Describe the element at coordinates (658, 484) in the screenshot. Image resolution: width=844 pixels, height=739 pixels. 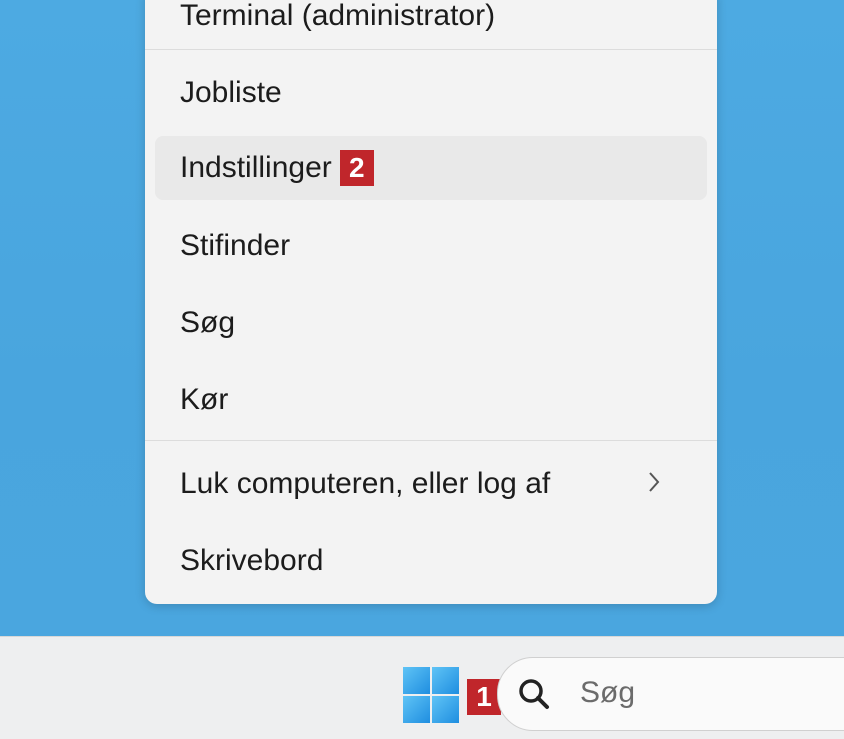
I see `chevron-right-icon` at that location.